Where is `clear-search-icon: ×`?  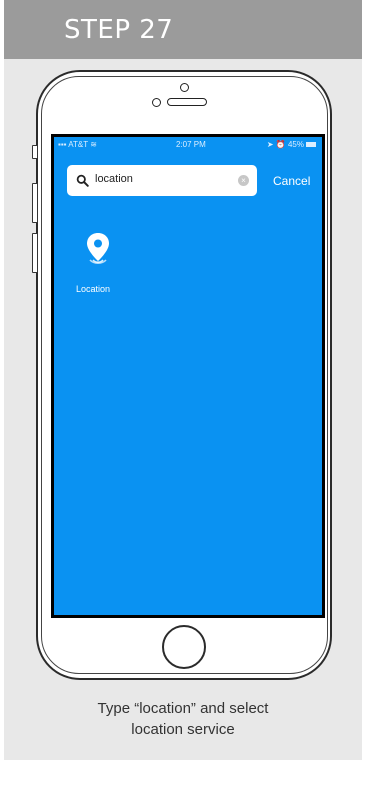
clear-search-icon: × is located at coordinates (243, 180).